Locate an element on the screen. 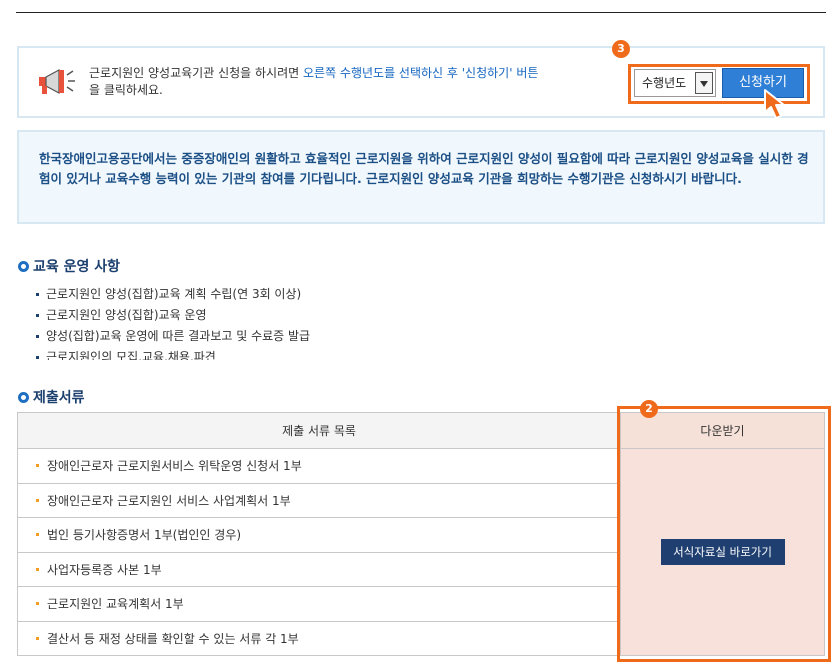 The width and height of the screenshot is (840, 668). column-header-download: 다운받기 is located at coordinates (722, 430).